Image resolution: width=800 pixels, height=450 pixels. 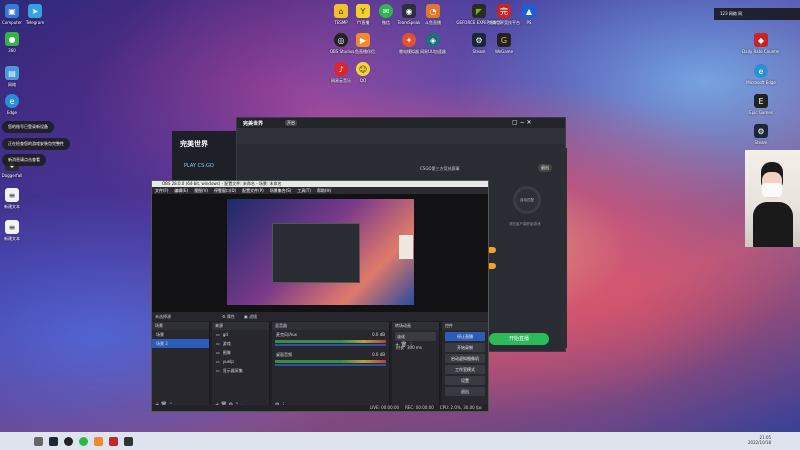 What do you see at coordinates (240, 334) in the screenshot?
I see `source-item: ▭ gd` at bounding box center [240, 334].